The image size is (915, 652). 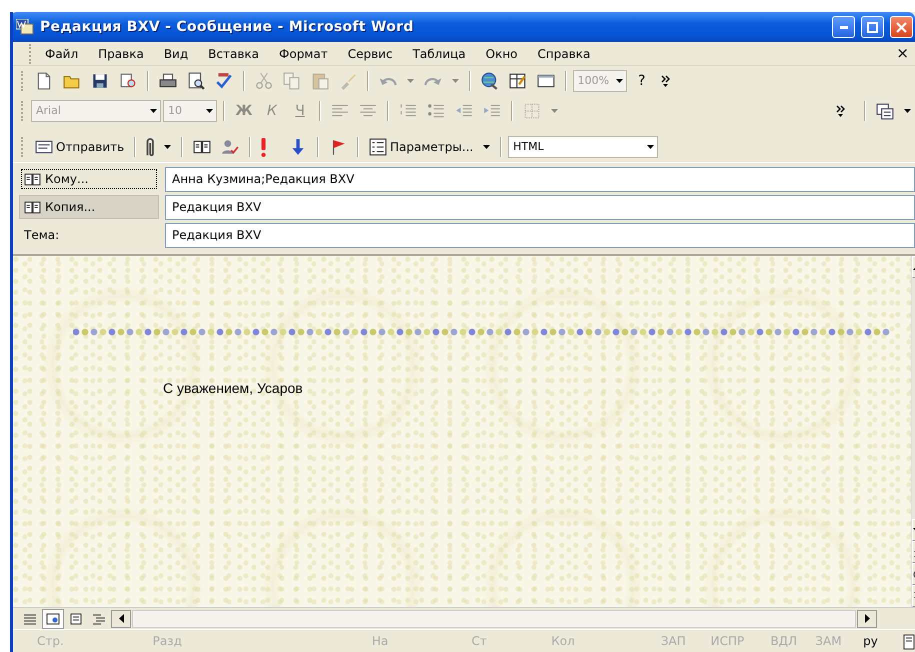 What do you see at coordinates (564, 54) in the screenshot?
I see `menu-item: Справка` at bounding box center [564, 54].